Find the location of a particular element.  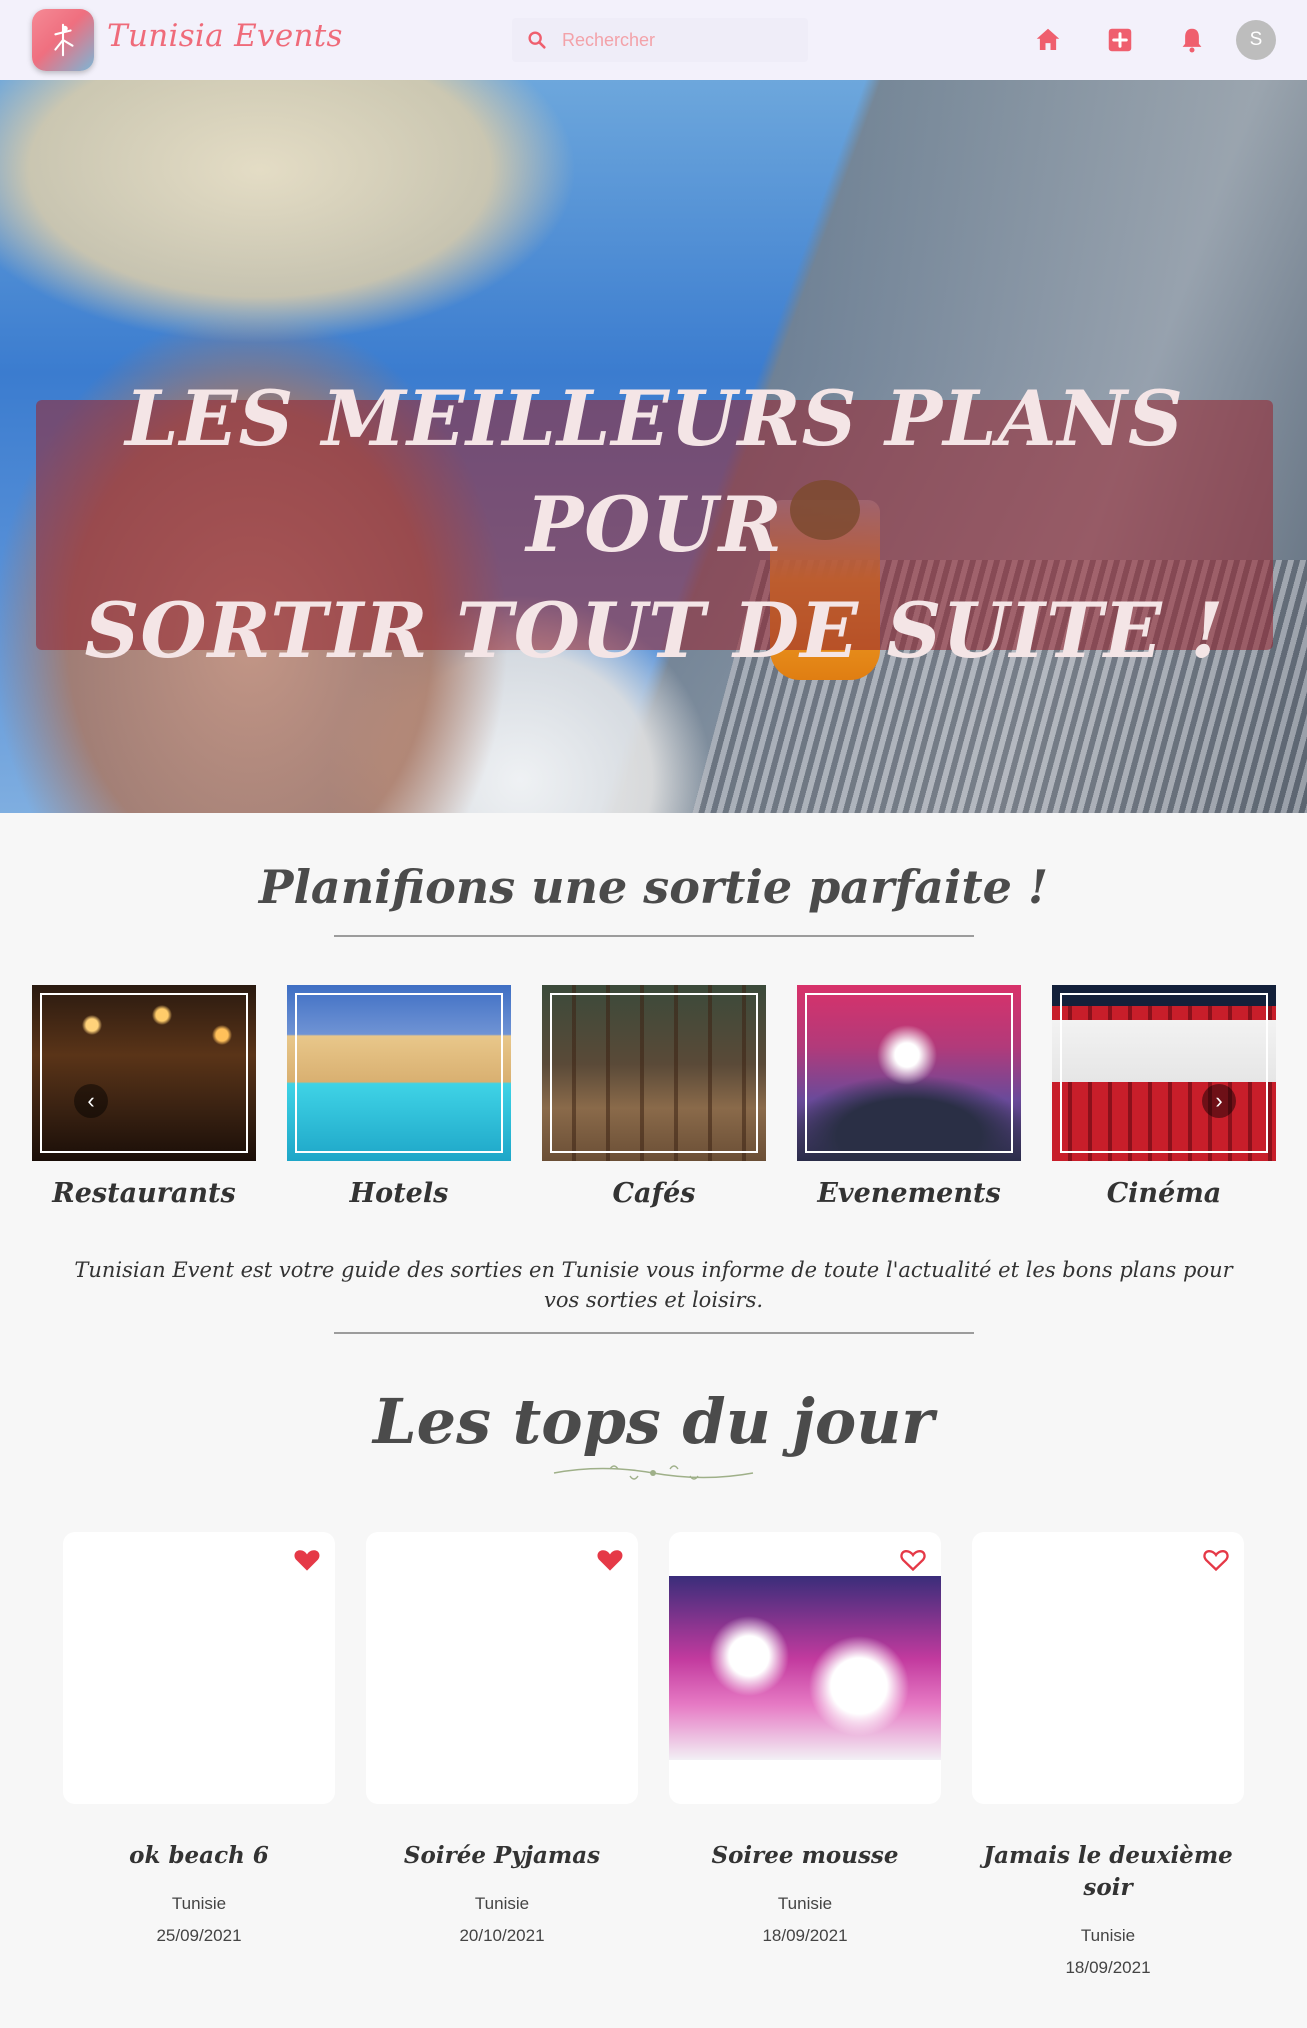

category-label-cafes: Cafés is located at coordinates (654, 1193).